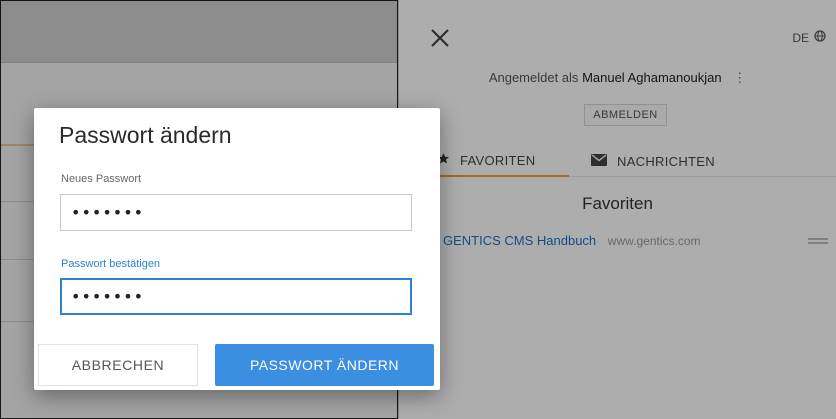 The width and height of the screenshot is (836, 419). I want to click on change-password-button: PASSWORT ÄNDERN, so click(324, 365).